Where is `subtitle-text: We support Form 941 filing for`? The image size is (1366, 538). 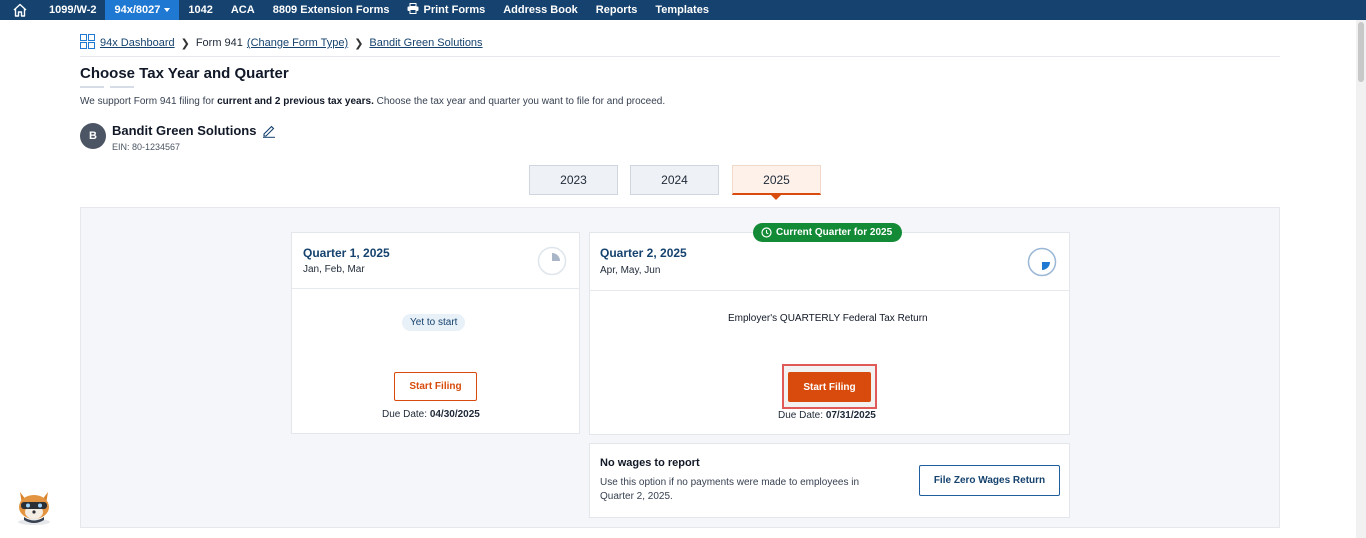 subtitle-text: We support Form 941 filing for is located at coordinates (149, 101).